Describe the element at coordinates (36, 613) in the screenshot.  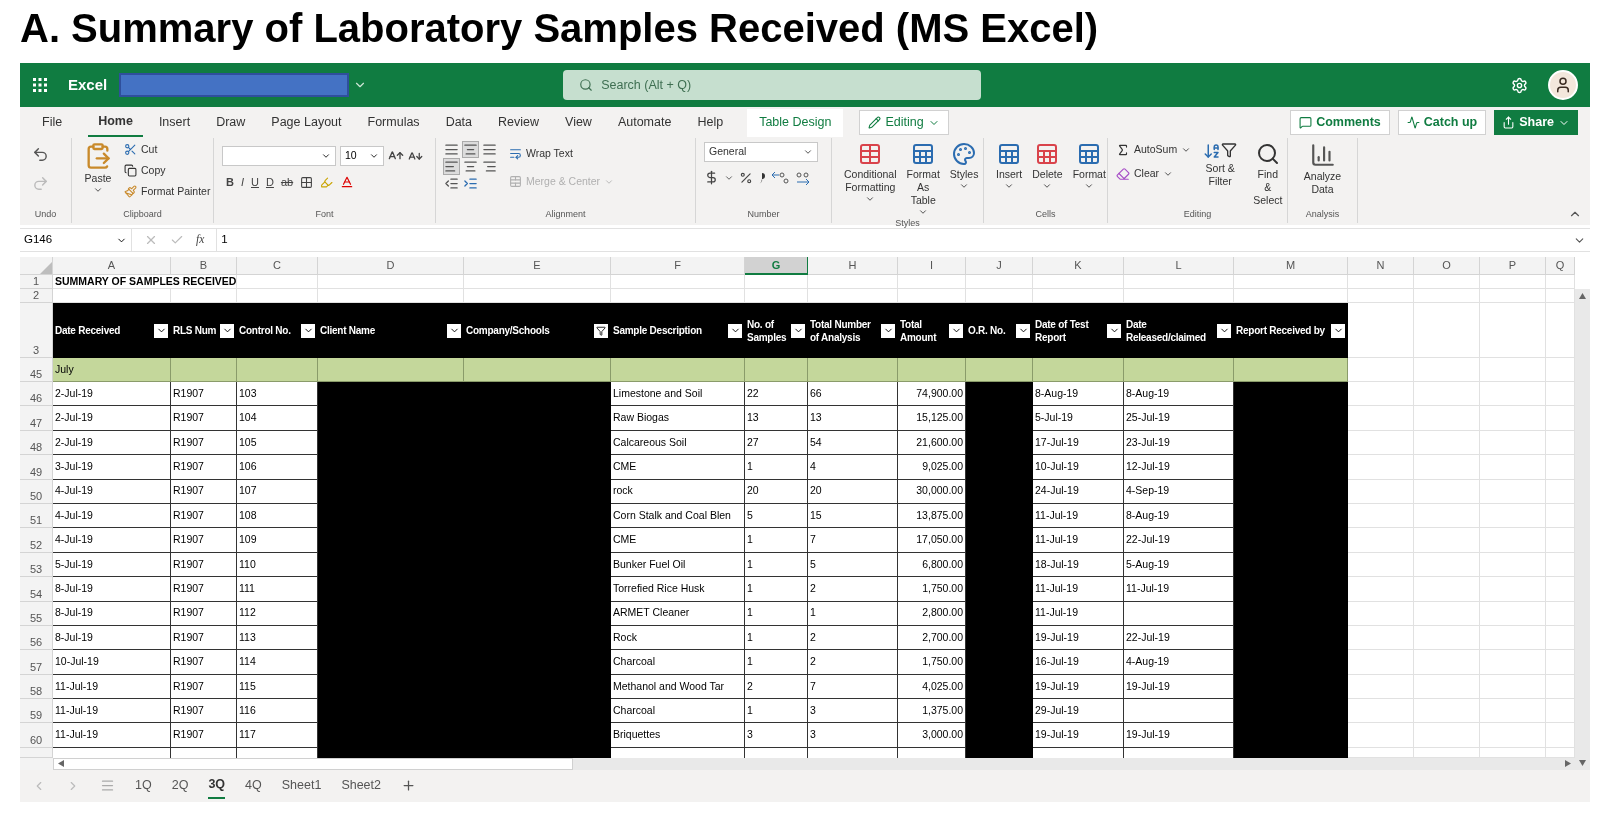
I see `row-number: 55` at that location.